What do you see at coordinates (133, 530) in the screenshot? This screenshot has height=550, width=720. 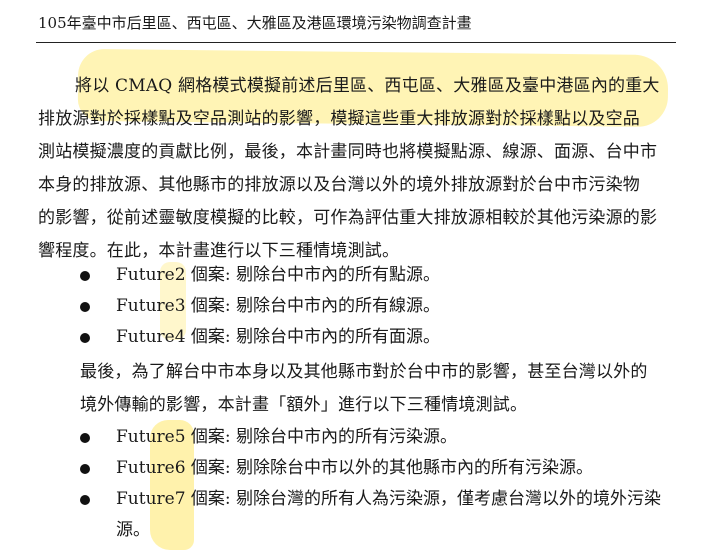 I see `list-item-continuation: 源。` at bounding box center [133, 530].